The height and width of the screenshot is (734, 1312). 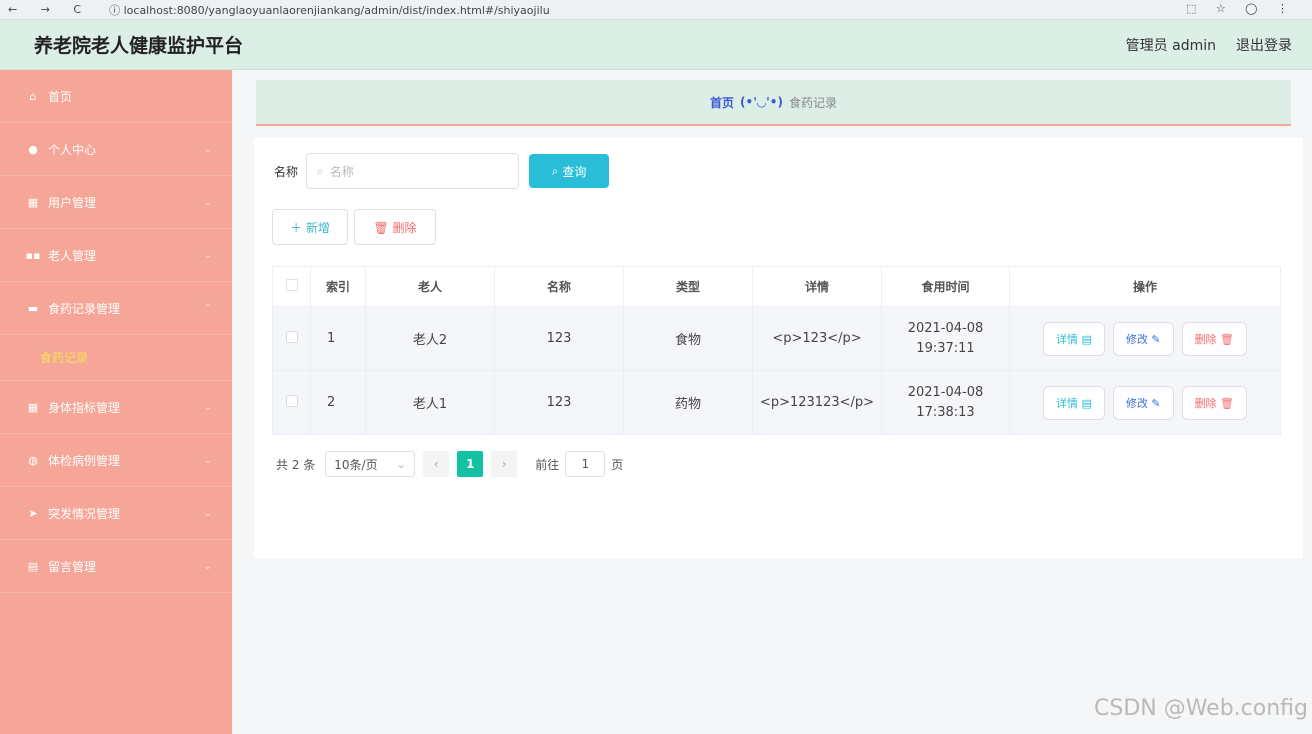 I want to click on query-button: ⌕ 查询, so click(x=569, y=171).